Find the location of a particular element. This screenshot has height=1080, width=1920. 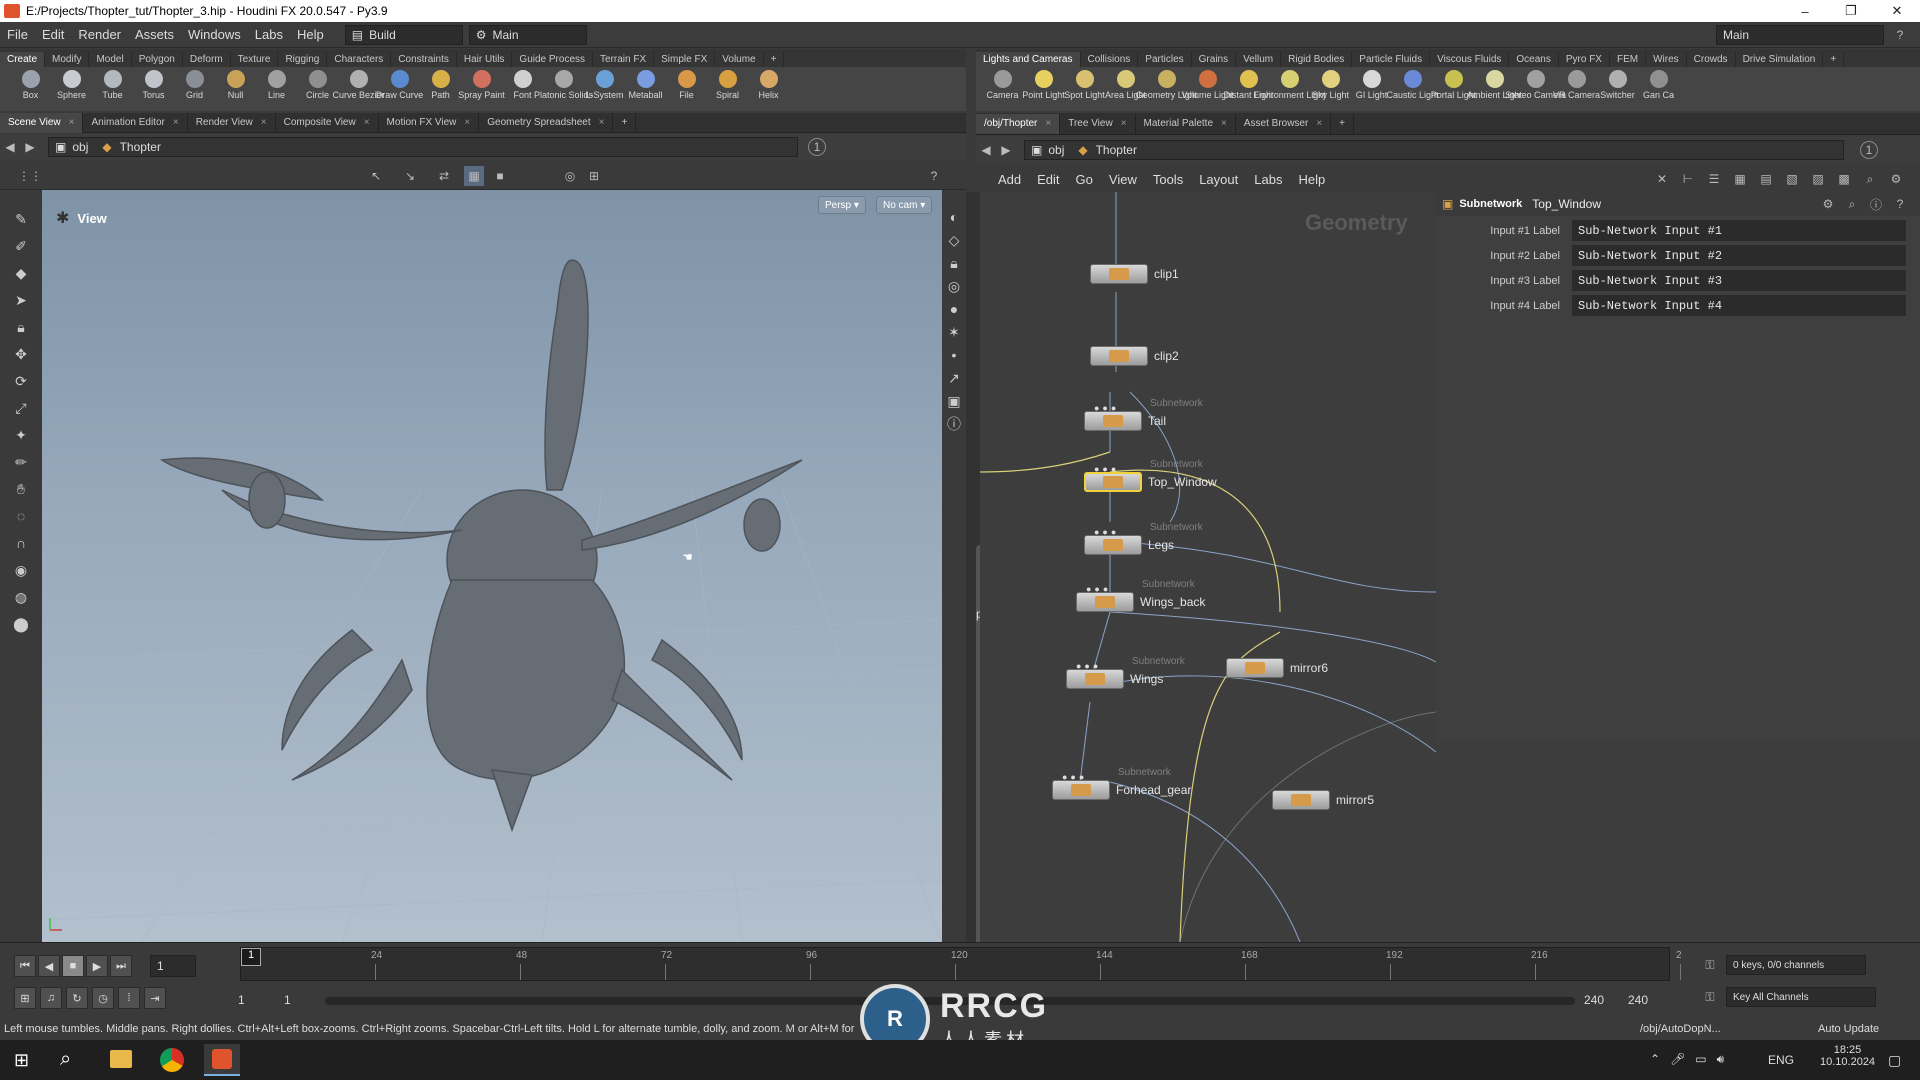

param-help-icon: ? is located at coordinates (1900, 204).